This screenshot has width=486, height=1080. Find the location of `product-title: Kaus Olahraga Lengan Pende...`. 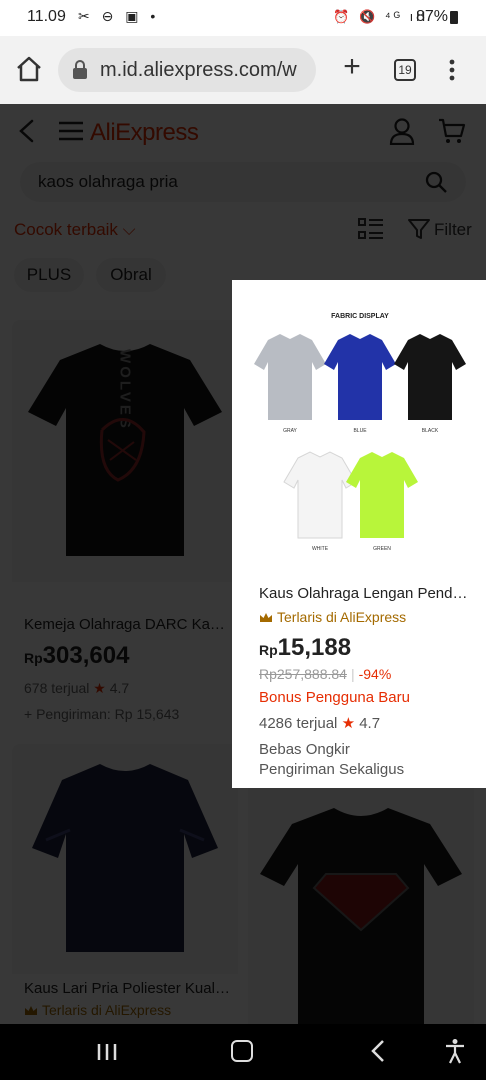

product-title: Kaus Olahraga Lengan Pende... is located at coordinates (364, 593).